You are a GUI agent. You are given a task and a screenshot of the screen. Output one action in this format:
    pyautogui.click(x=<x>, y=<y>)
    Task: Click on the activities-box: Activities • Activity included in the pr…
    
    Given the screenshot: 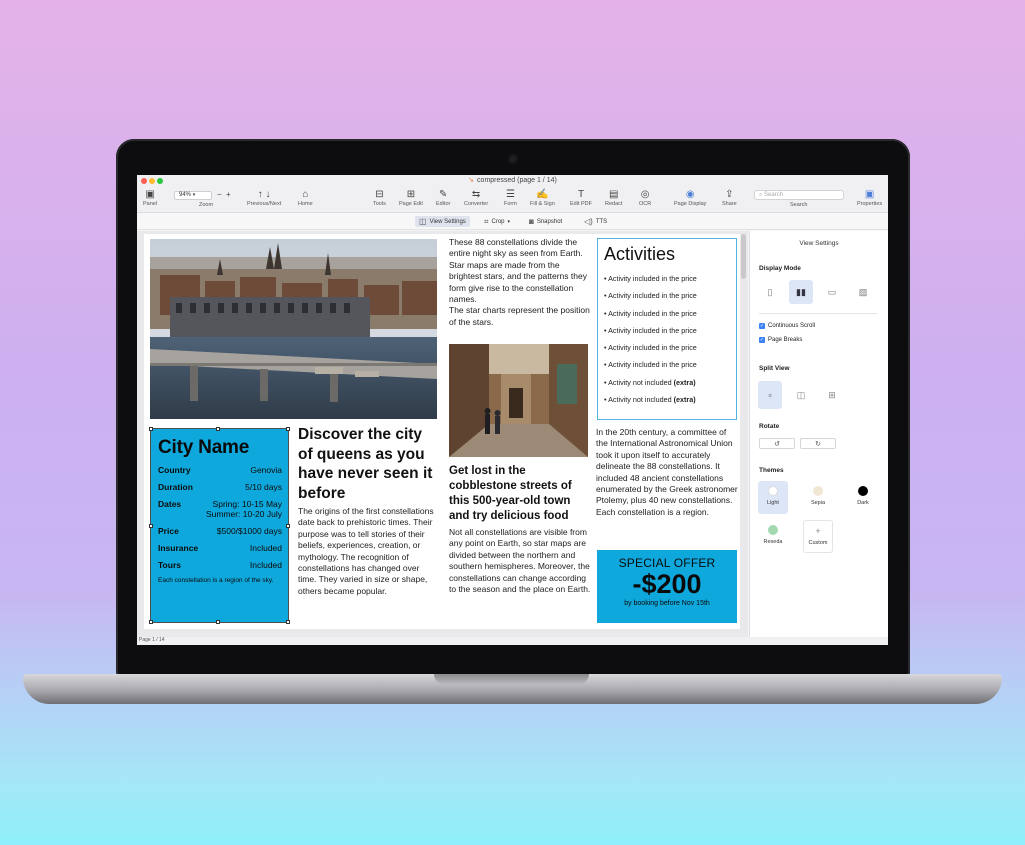 What is the action you would take?
    pyautogui.click(x=667, y=329)
    